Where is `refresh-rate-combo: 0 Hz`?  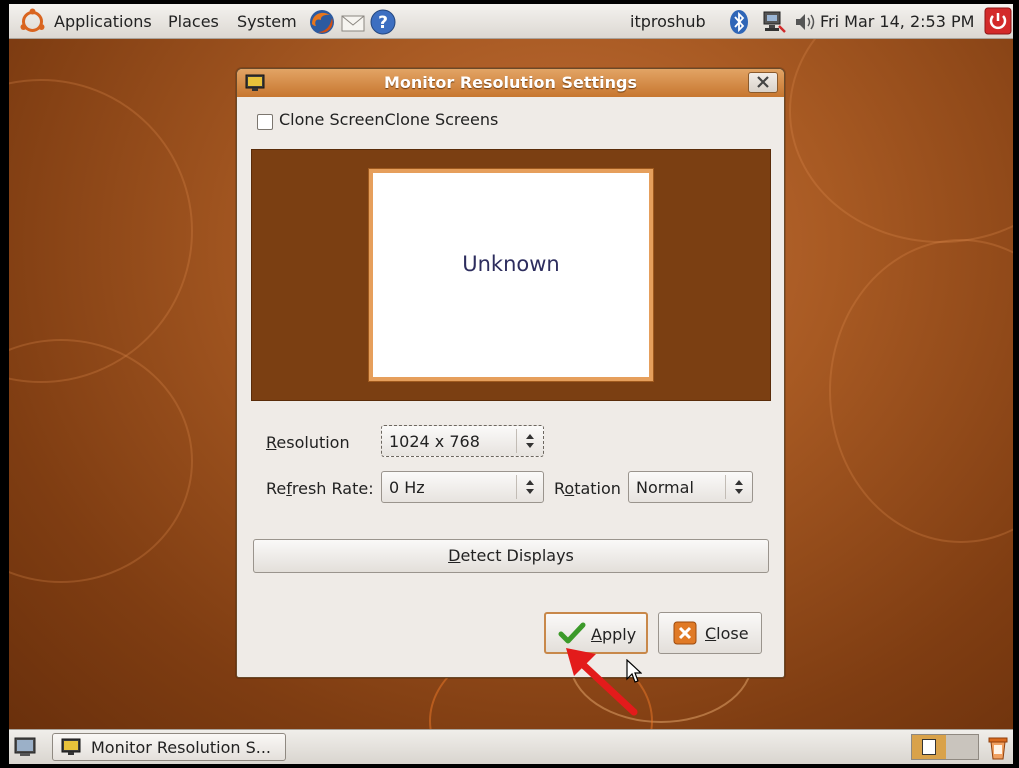 refresh-rate-combo: 0 Hz is located at coordinates (462, 487).